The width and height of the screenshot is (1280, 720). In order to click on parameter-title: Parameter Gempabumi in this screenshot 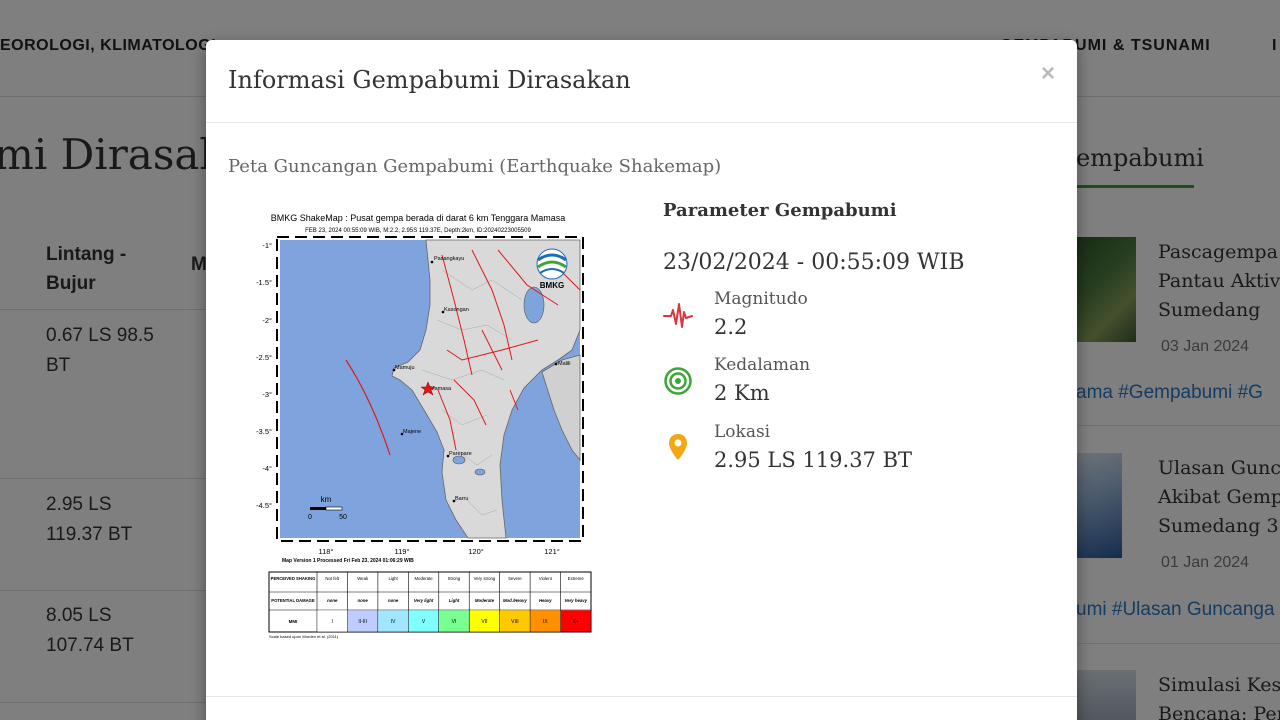, I will do `click(780, 210)`.